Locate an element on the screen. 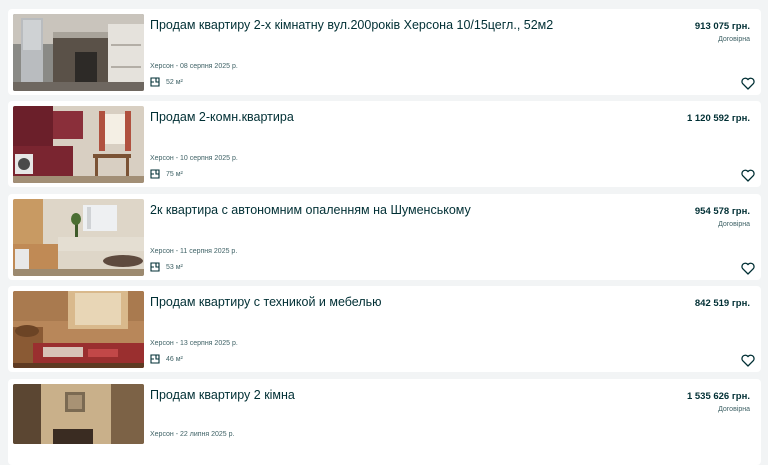 The height and width of the screenshot is (465, 768). listing-area: 46 м² is located at coordinates (166, 359).